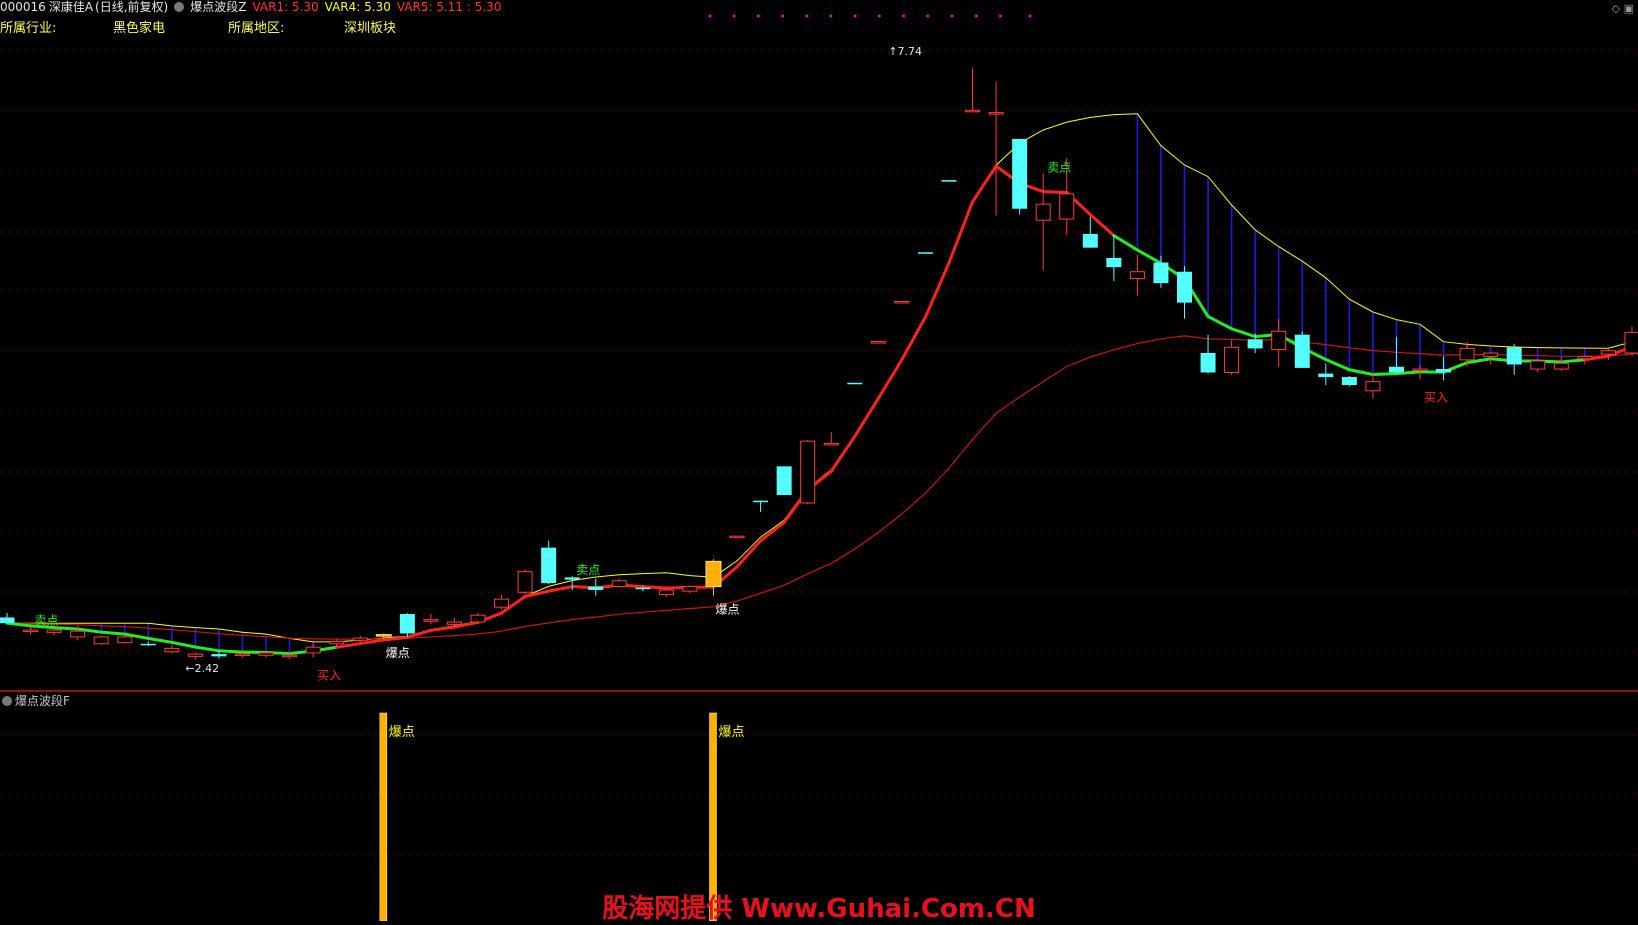  Describe the element at coordinates (71, 7) in the screenshot. I see `stock-name: 深康佳A` at that location.